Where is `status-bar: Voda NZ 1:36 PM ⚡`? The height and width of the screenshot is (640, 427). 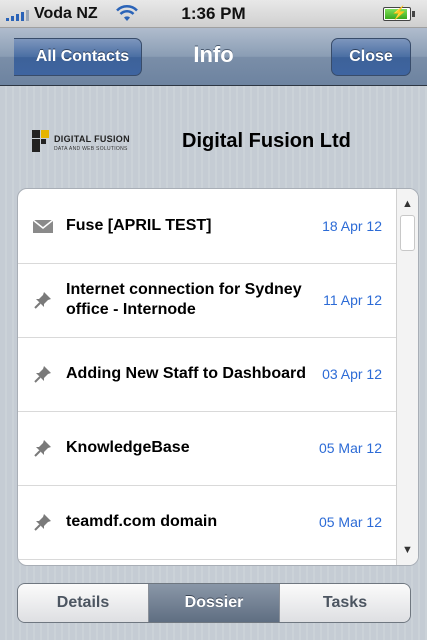 status-bar: Voda NZ 1:36 PM ⚡ is located at coordinates (213, 14).